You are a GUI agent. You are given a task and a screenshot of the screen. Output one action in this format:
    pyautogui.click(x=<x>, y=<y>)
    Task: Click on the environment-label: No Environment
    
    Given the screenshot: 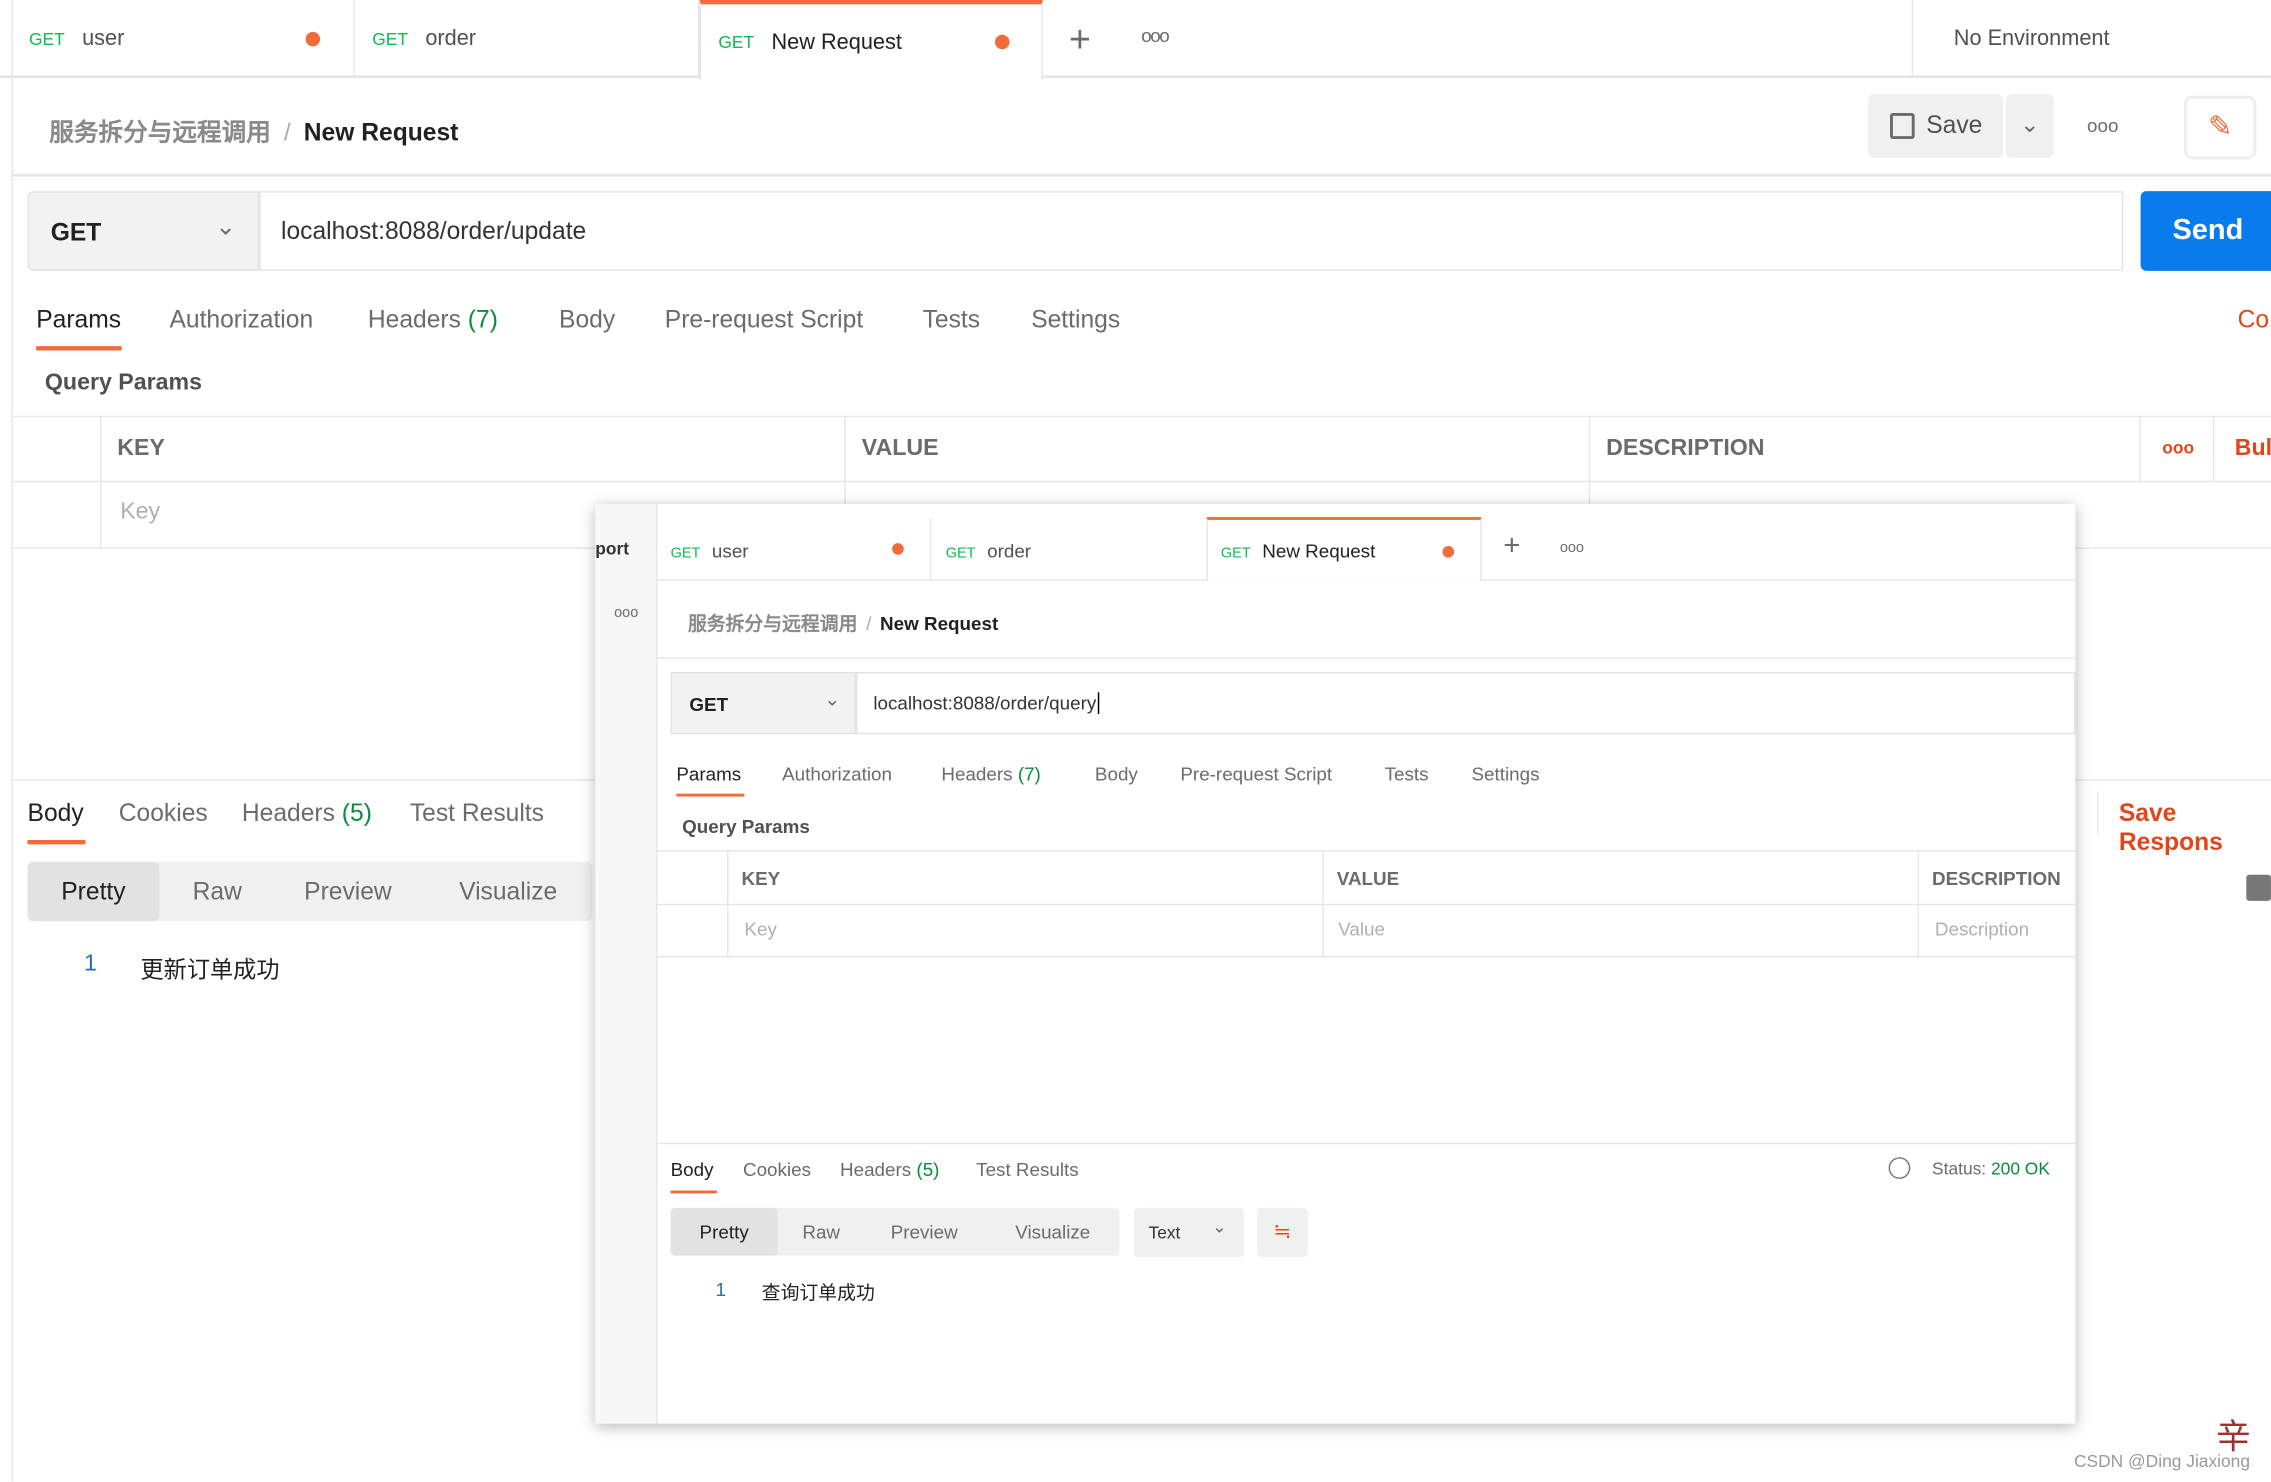 What is the action you would take?
    pyautogui.click(x=2031, y=38)
    